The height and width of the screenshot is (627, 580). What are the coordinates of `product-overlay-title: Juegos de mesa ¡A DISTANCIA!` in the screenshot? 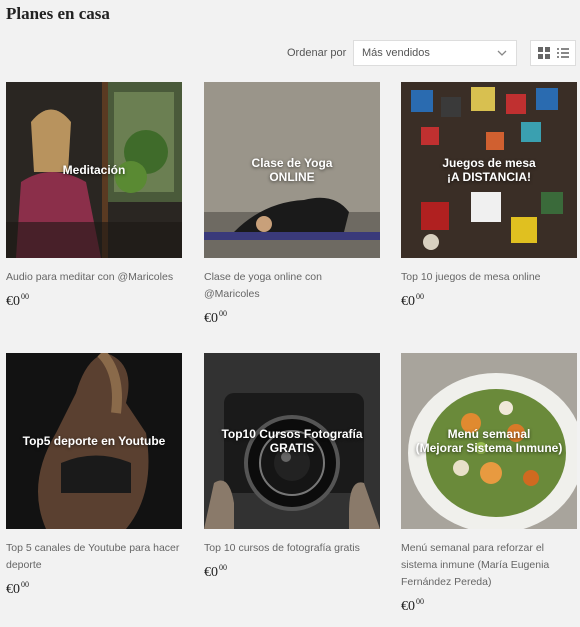 It's located at (489, 170).